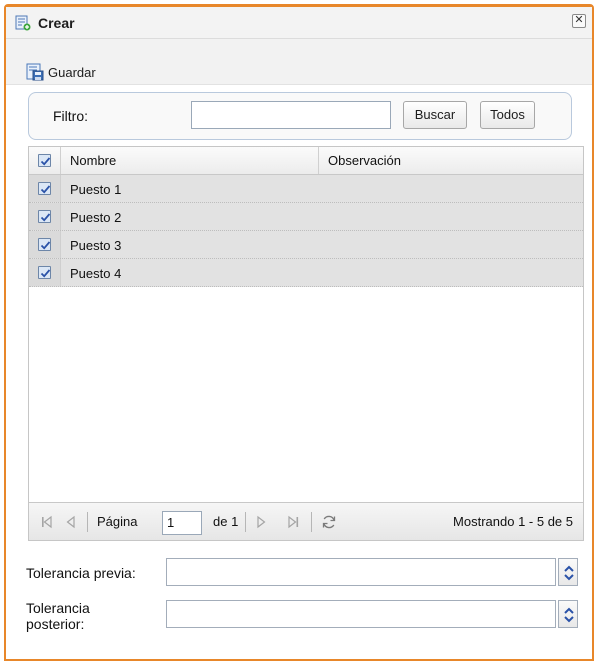  I want to click on cell-nombre: Puesto 4, so click(96, 273).